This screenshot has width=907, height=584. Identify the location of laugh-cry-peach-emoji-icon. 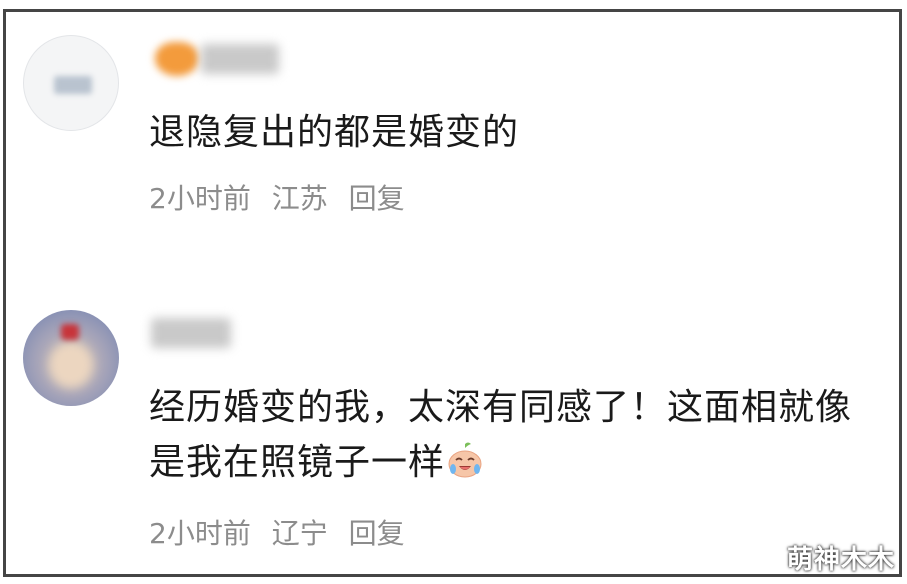
(465, 460).